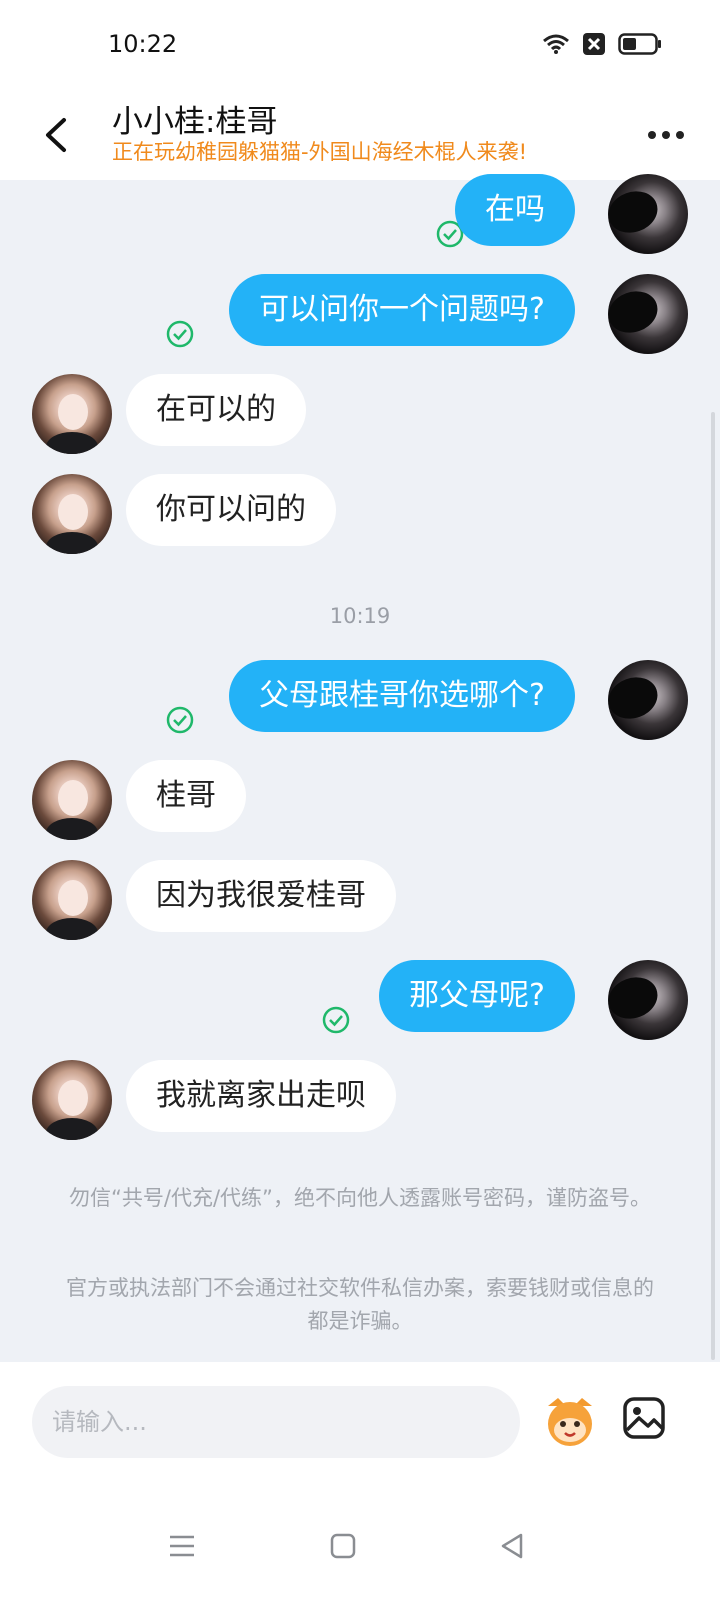 The height and width of the screenshot is (1612, 720). Describe the element at coordinates (477, 996) in the screenshot. I see `message-bubble-outgoing: 那父母呢?` at that location.